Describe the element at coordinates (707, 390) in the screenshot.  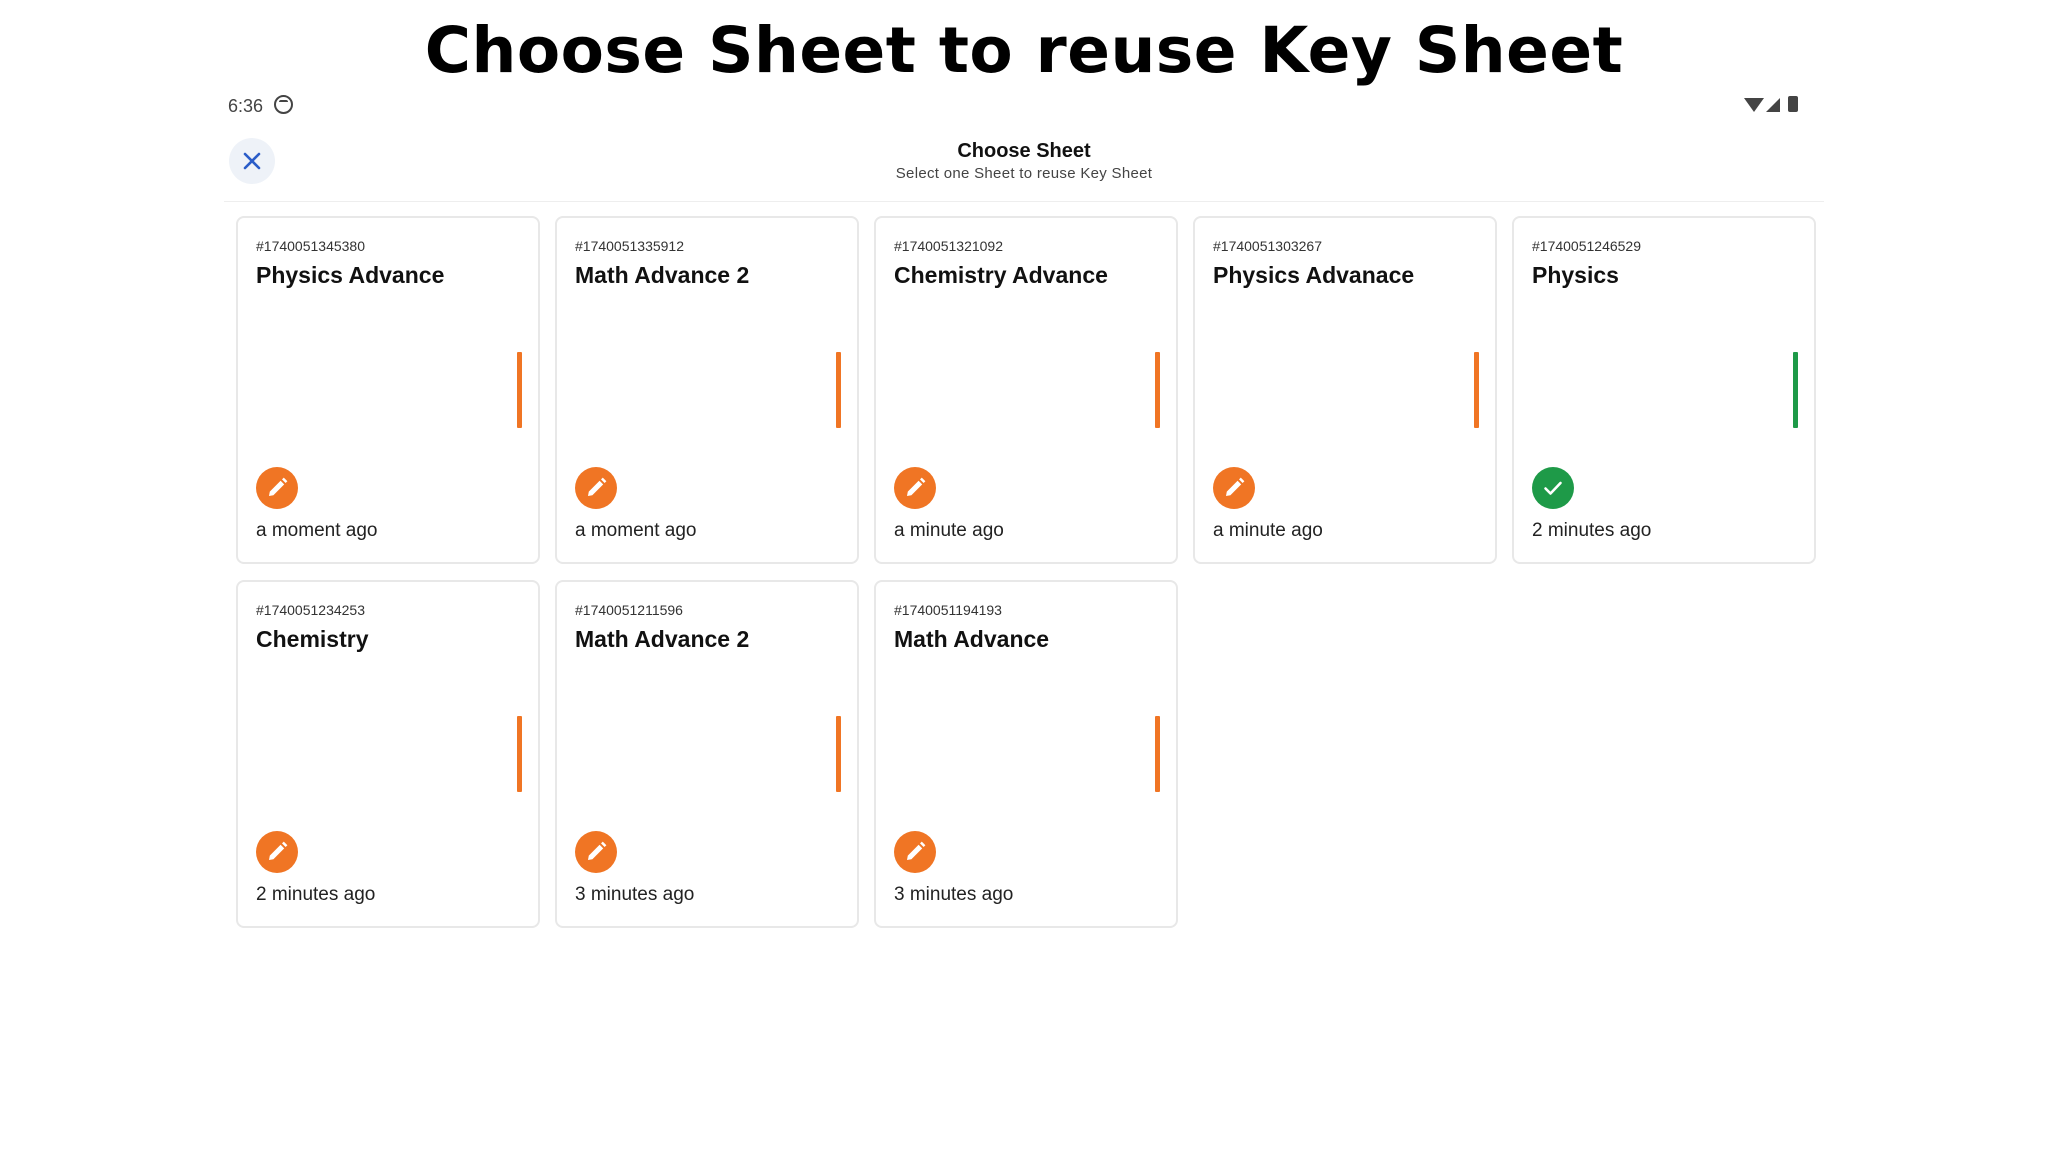
I see `sheet-card: #1740051335912 Math Advance 2 a moment ago` at that location.